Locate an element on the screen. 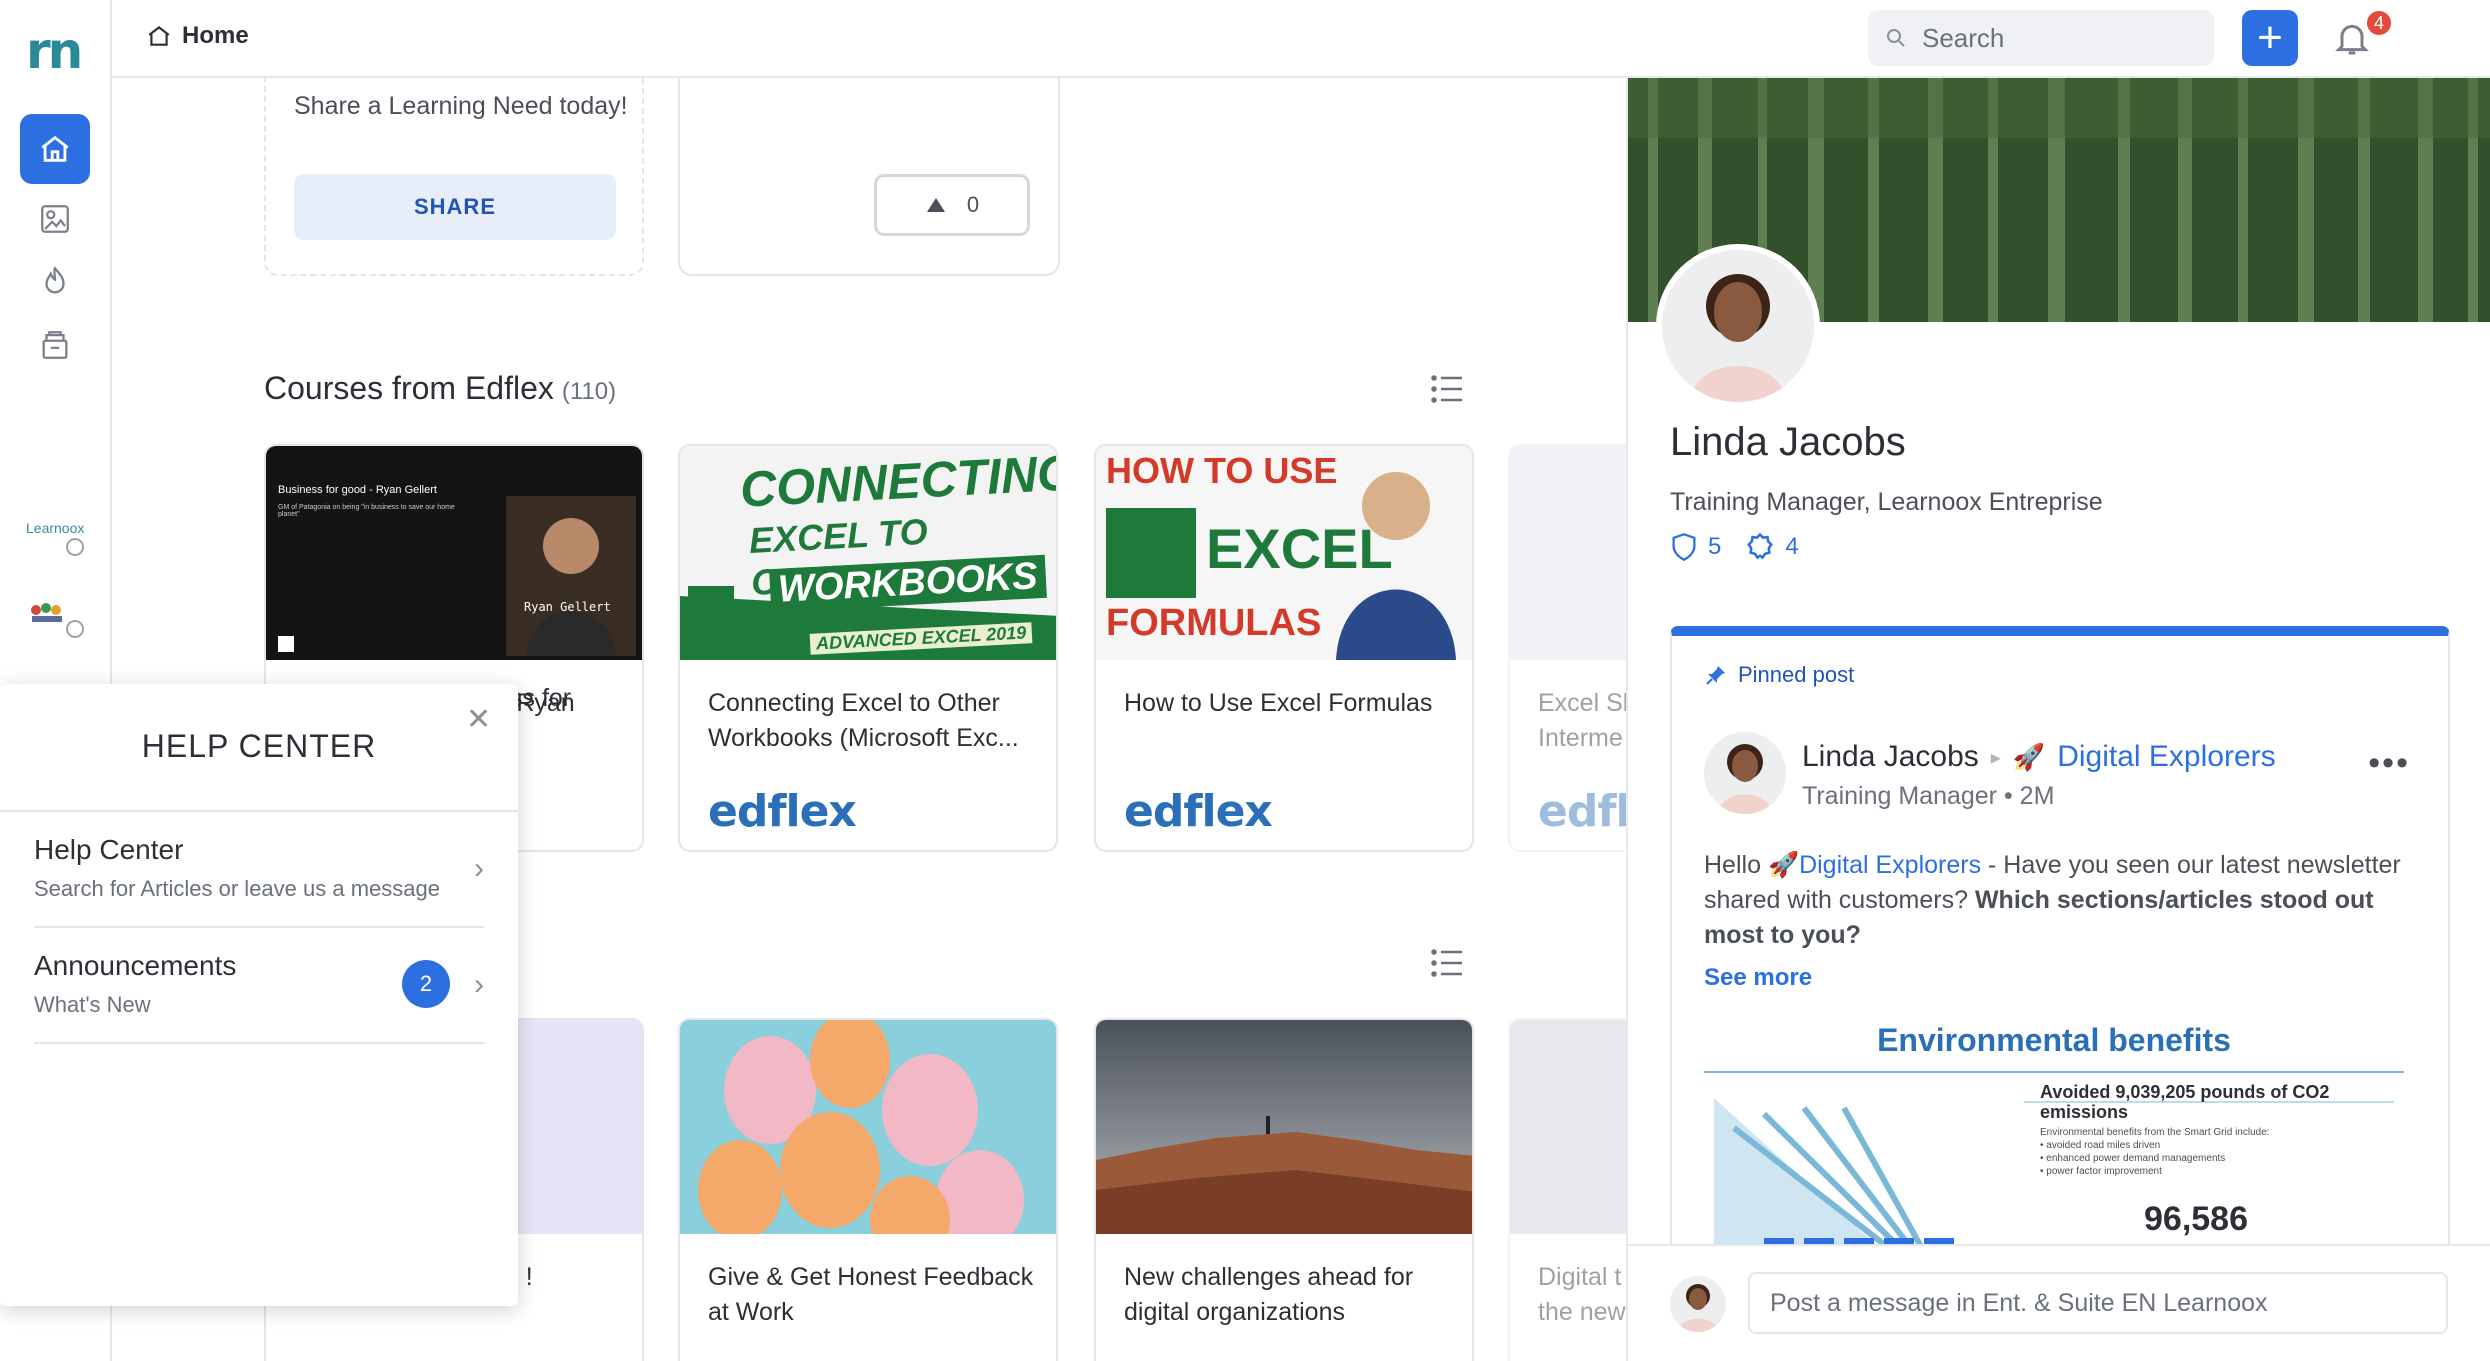 This screenshot has width=2490, height=1361. section-title: Courses from Edflex (110) is located at coordinates (440, 388).